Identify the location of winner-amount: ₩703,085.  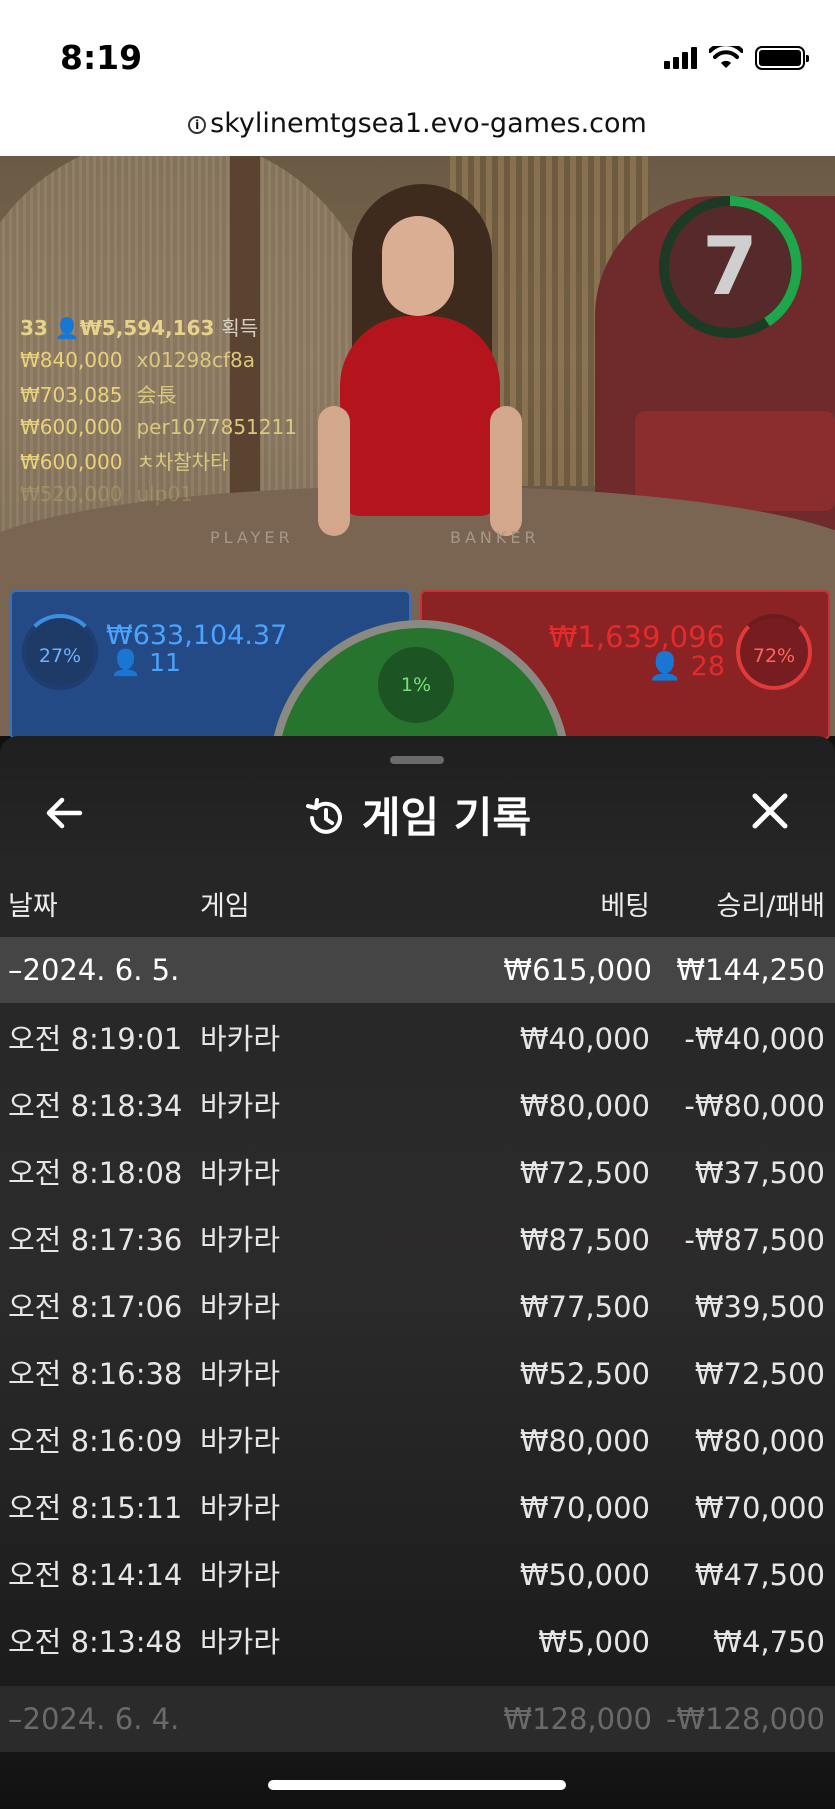
(71, 395).